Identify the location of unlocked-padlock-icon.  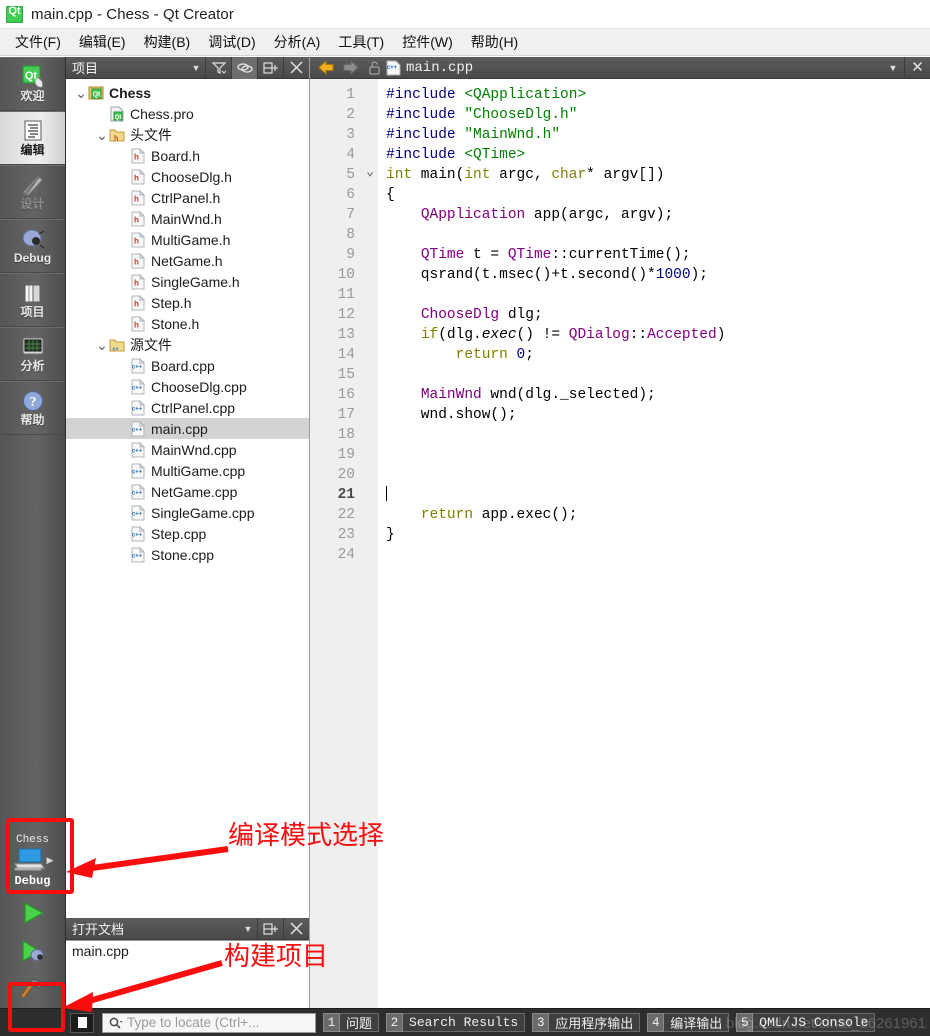
(374, 68).